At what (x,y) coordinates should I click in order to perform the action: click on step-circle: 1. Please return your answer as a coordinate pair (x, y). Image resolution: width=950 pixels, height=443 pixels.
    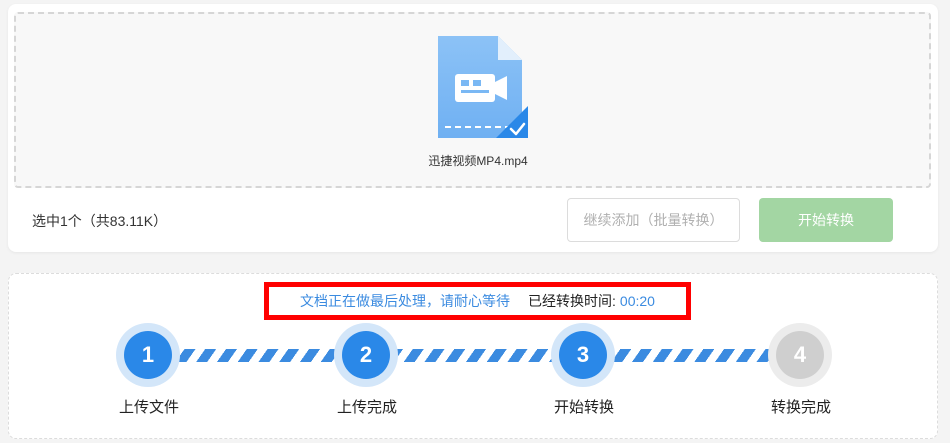
    Looking at the image, I should click on (148, 355).